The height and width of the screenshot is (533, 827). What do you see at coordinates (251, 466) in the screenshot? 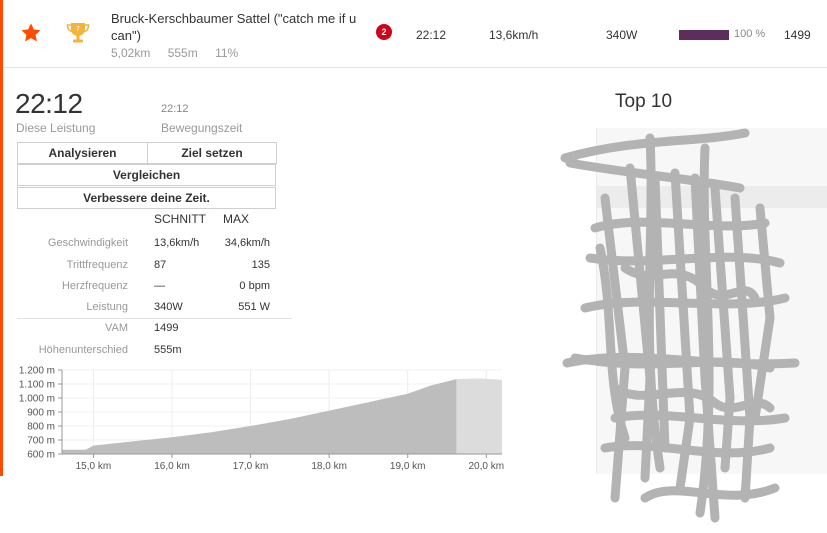
I see `x-tick-label: 17,0 km` at bounding box center [251, 466].